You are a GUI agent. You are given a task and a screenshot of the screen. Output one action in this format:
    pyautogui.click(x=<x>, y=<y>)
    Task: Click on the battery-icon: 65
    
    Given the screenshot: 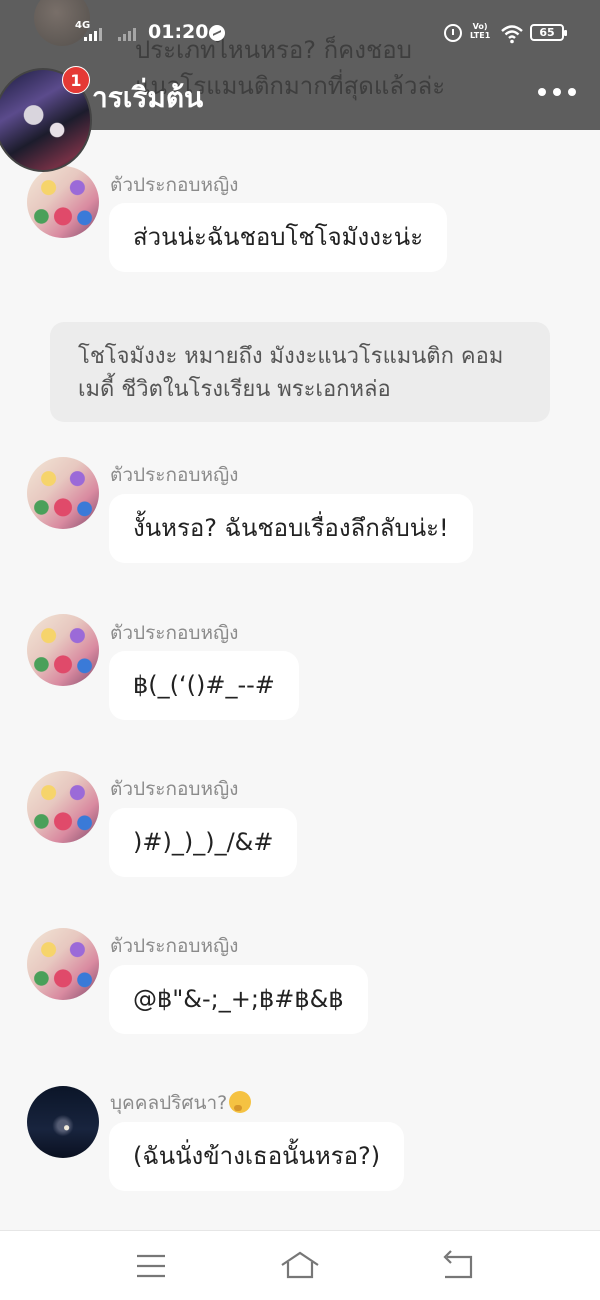 What is the action you would take?
    pyautogui.click(x=548, y=32)
    